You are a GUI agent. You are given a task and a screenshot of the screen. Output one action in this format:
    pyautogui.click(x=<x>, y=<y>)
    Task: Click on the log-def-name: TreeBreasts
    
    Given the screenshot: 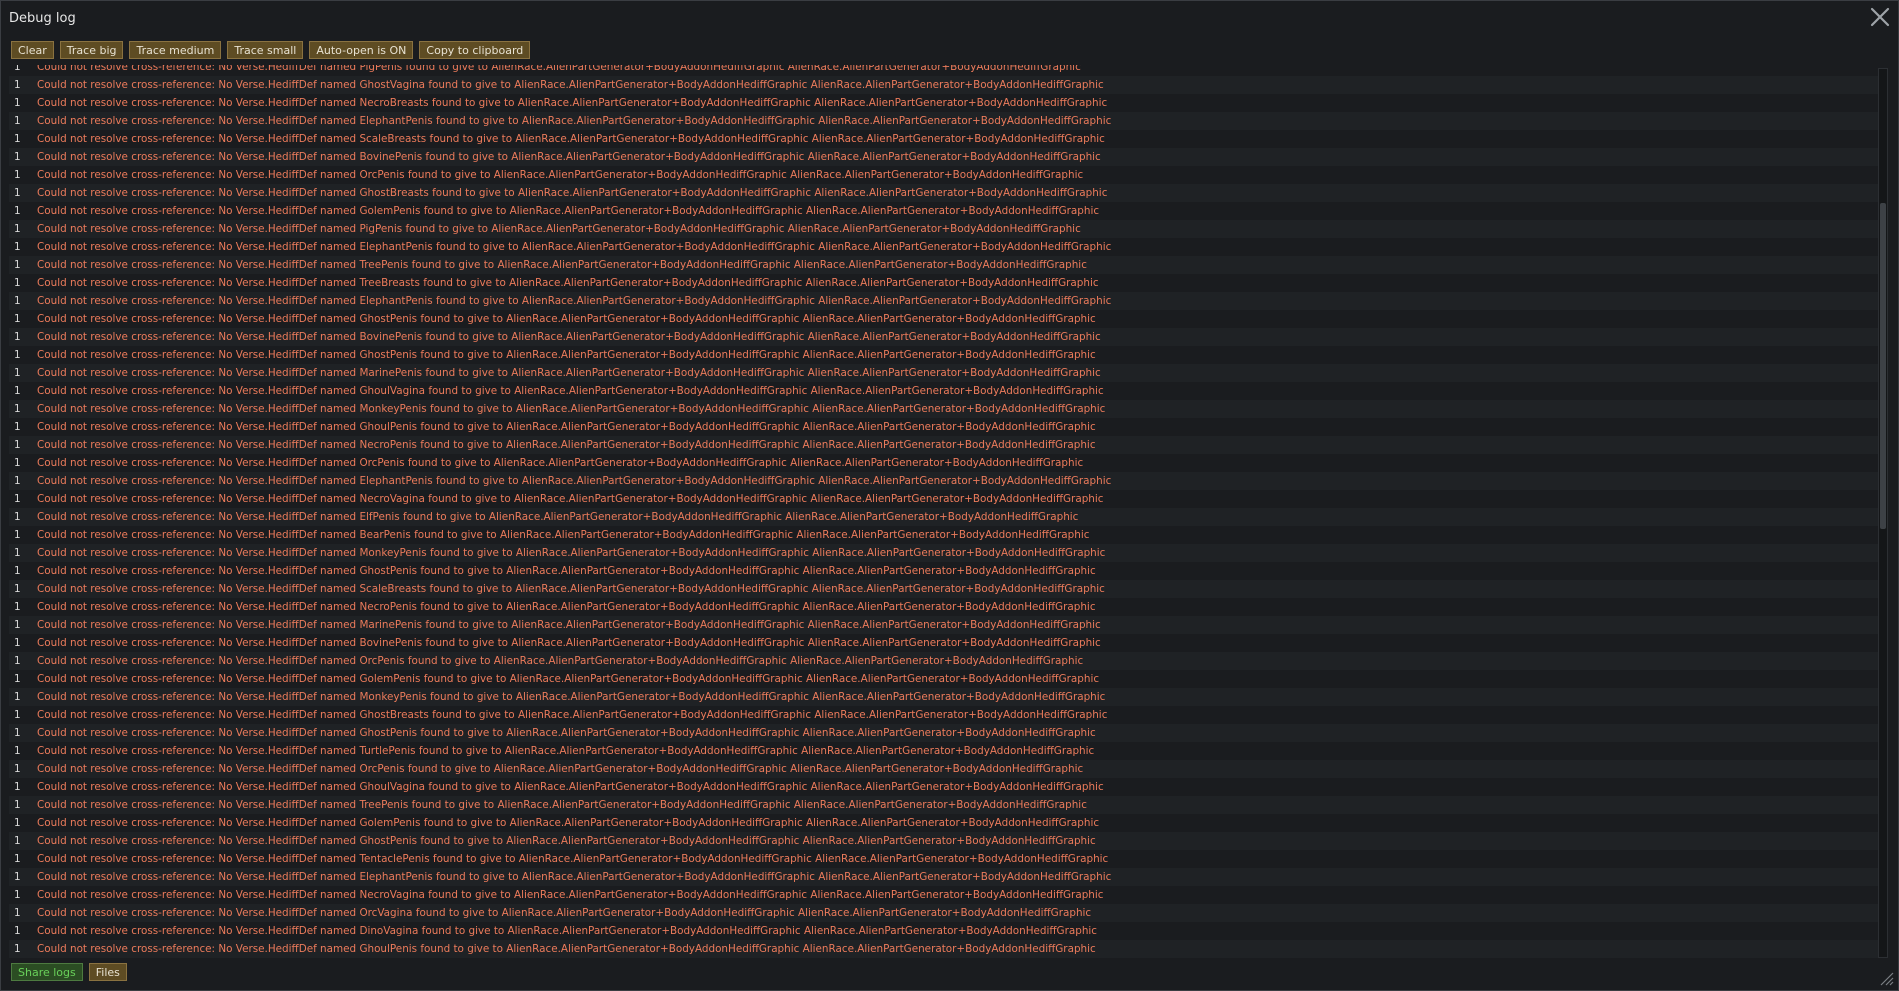 What is the action you would take?
    pyautogui.click(x=389, y=283)
    